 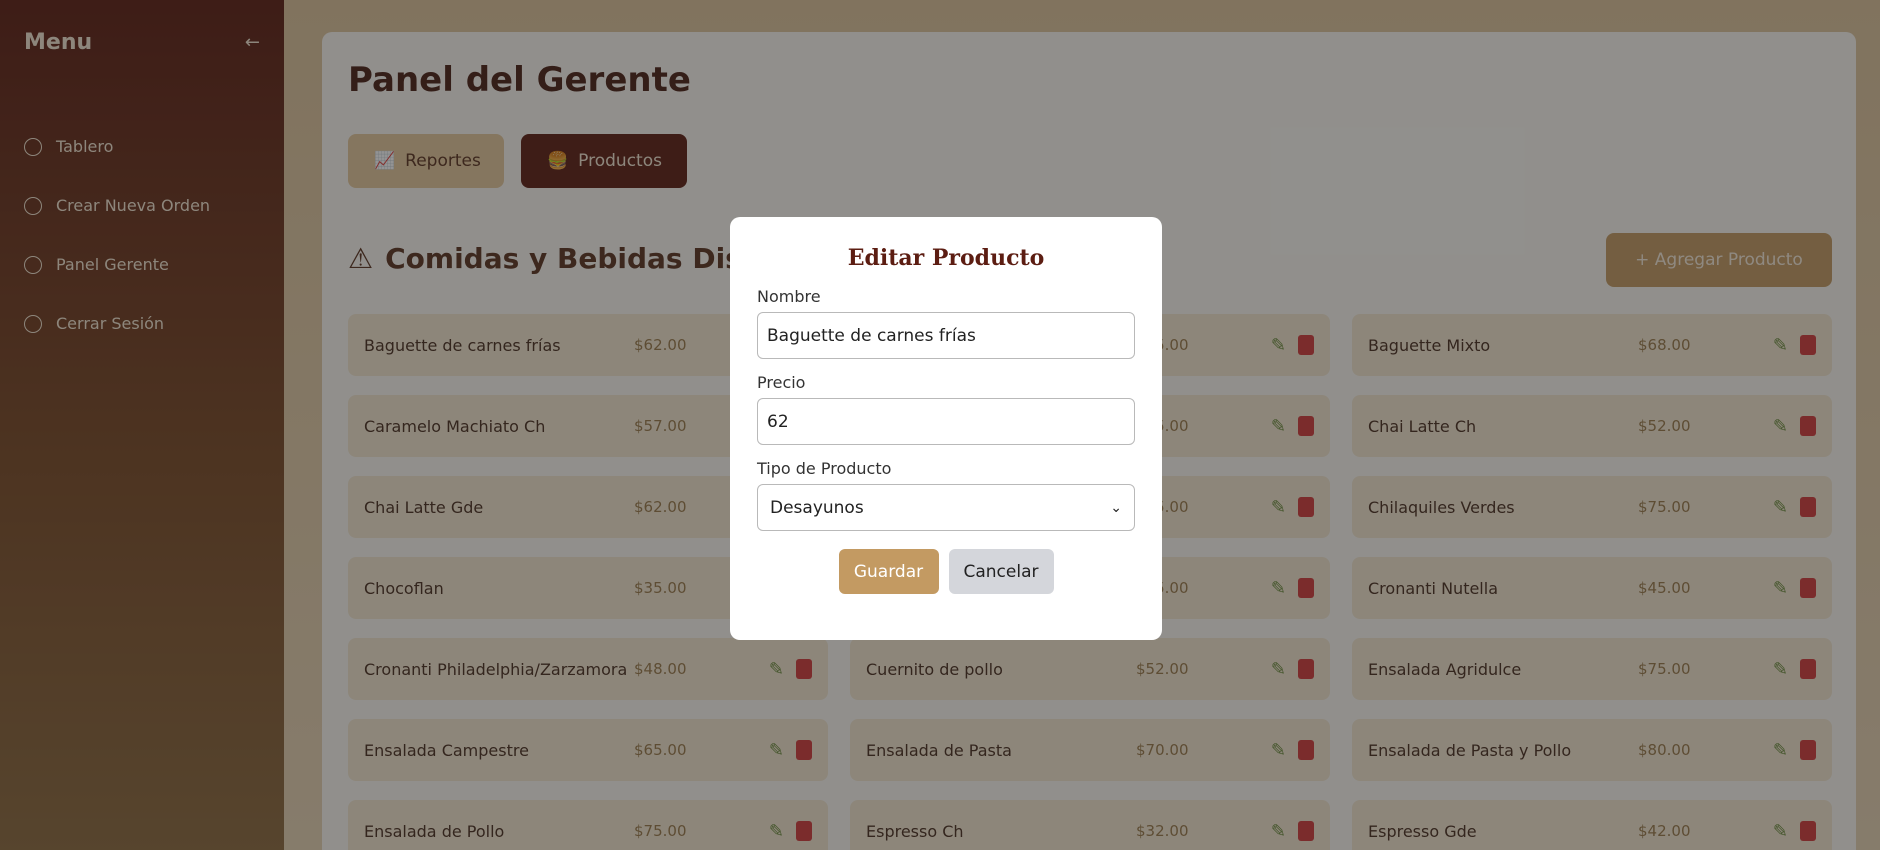 What do you see at coordinates (824, 468) in the screenshot?
I see `type-label: Tipo de Producto` at bounding box center [824, 468].